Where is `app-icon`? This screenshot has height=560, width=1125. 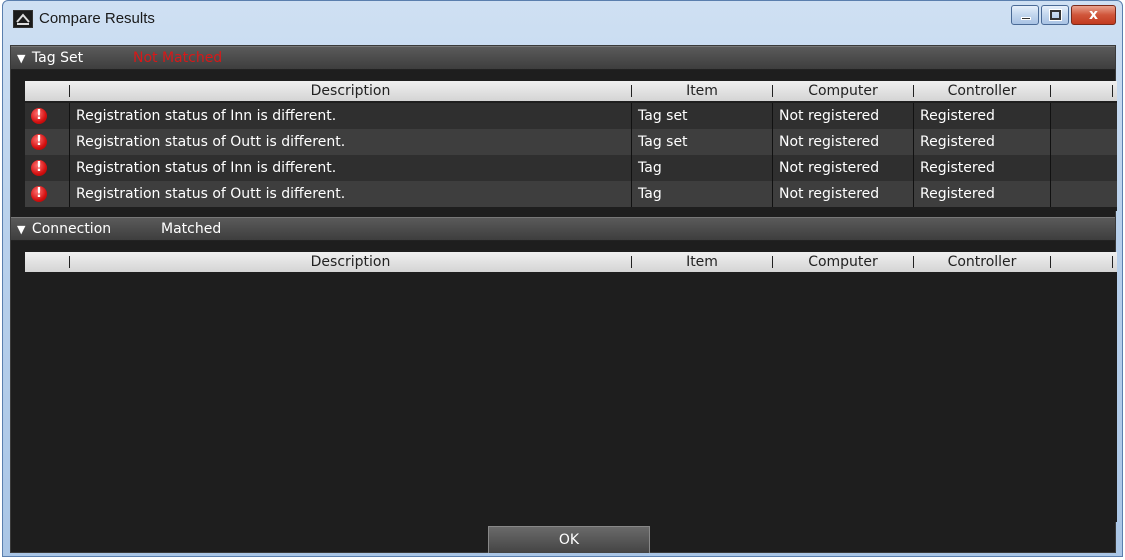 app-icon is located at coordinates (23, 19).